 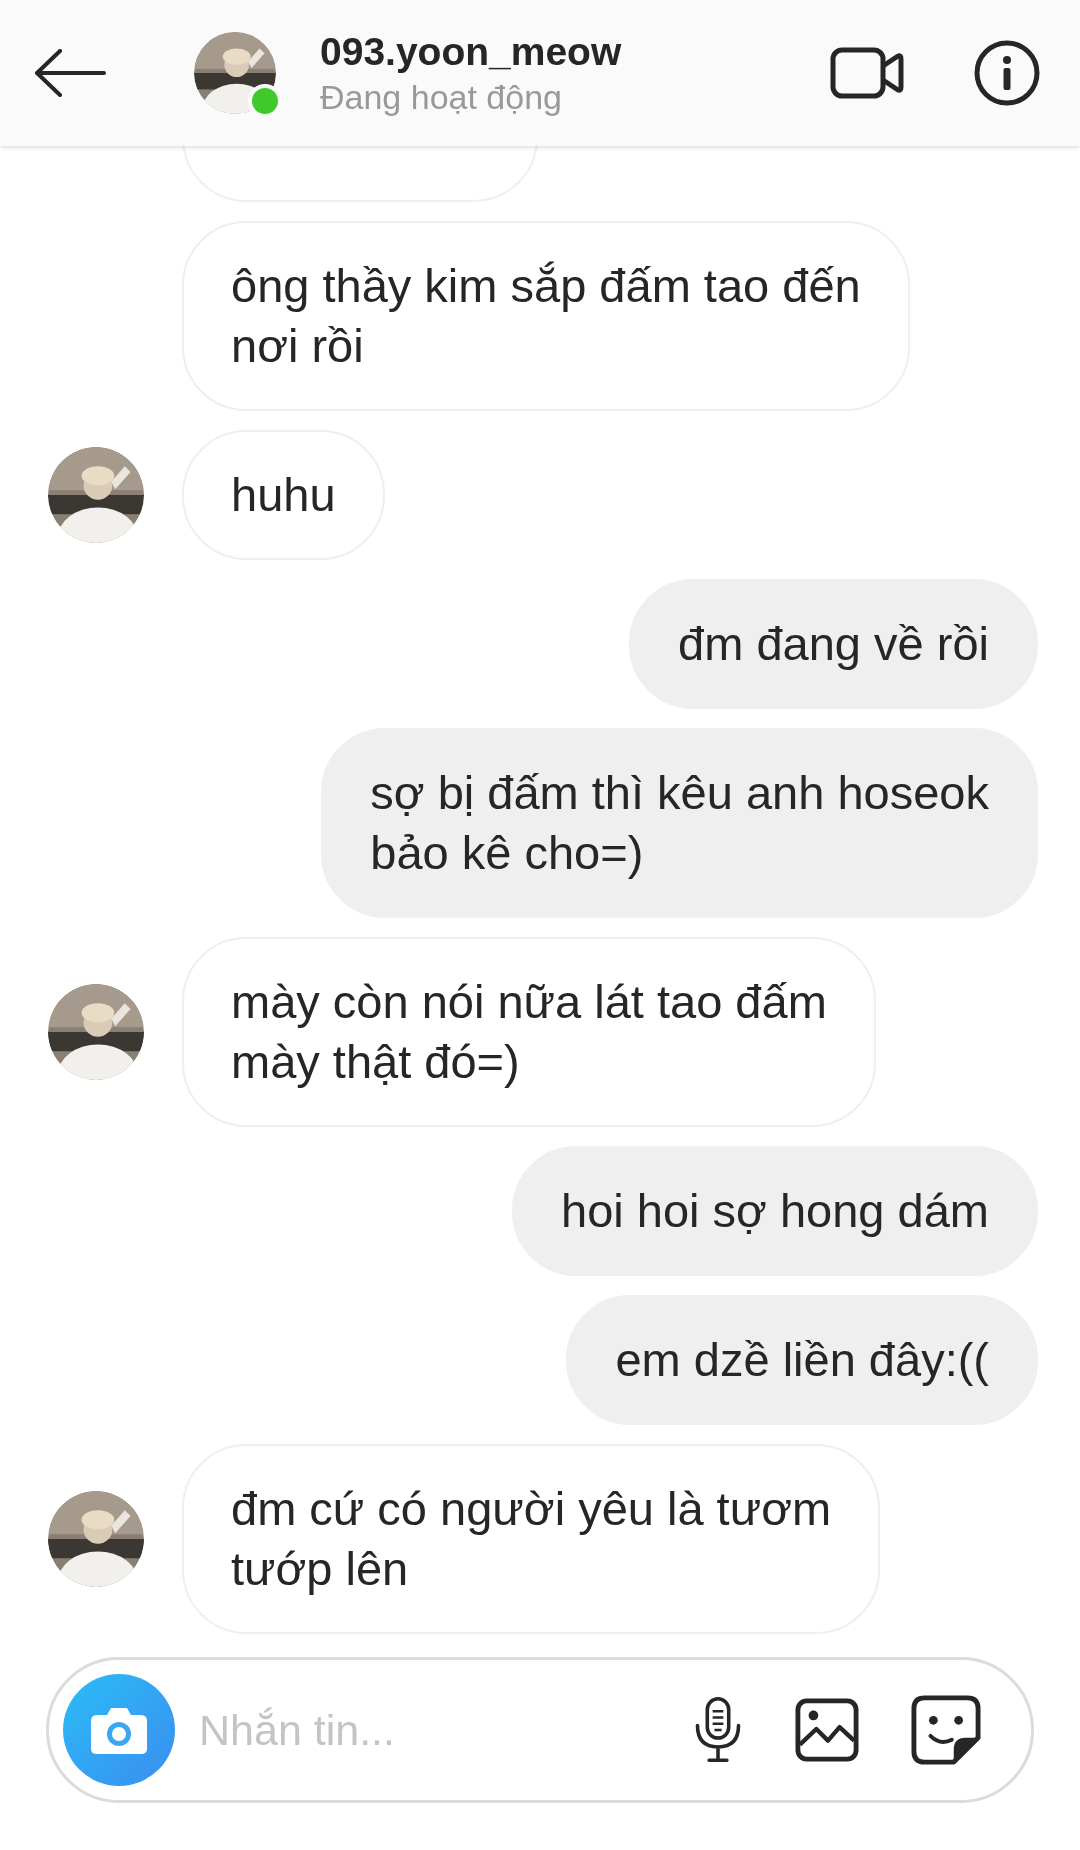 I want to click on message-bubble: mày còn nói nữa lát tao đấm mày thật đó=), so click(x=529, y=1032).